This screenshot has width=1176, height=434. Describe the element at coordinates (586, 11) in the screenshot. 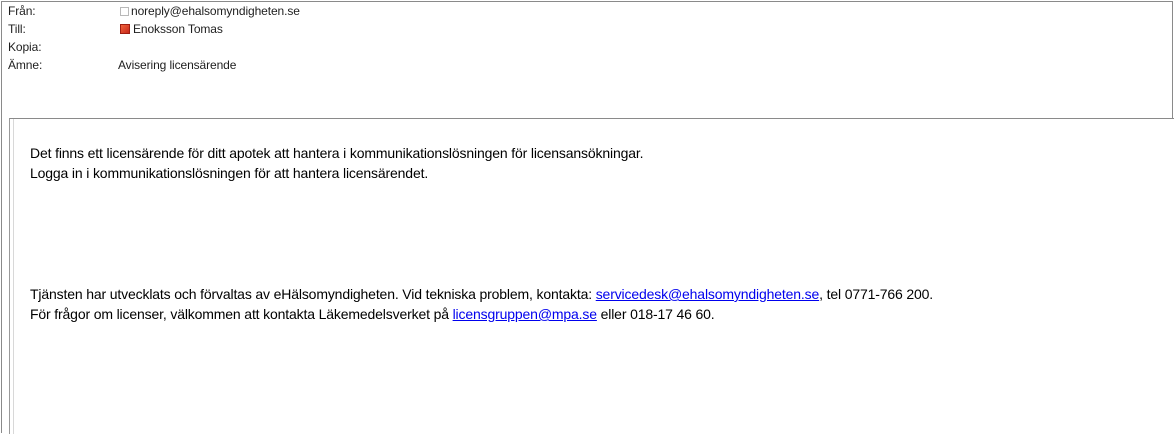

I see `from-row: Från: noreply@ehalsomyndigheten.se` at that location.